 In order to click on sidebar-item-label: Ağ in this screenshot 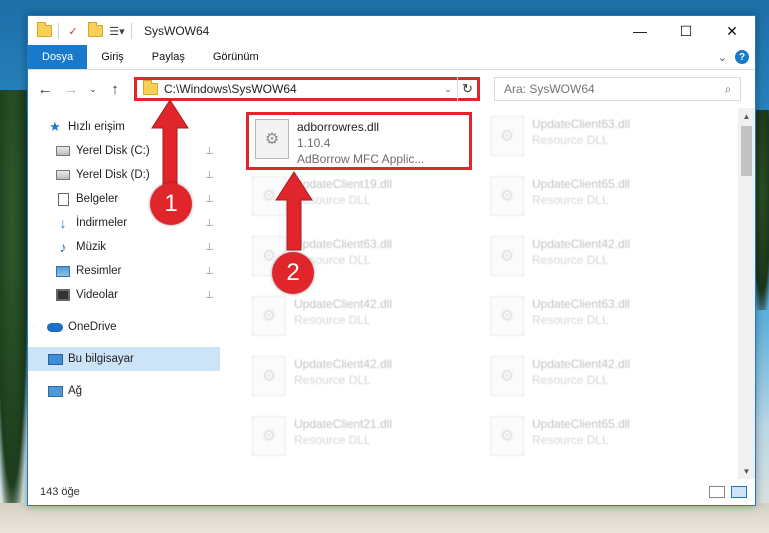, I will do `click(75, 391)`.